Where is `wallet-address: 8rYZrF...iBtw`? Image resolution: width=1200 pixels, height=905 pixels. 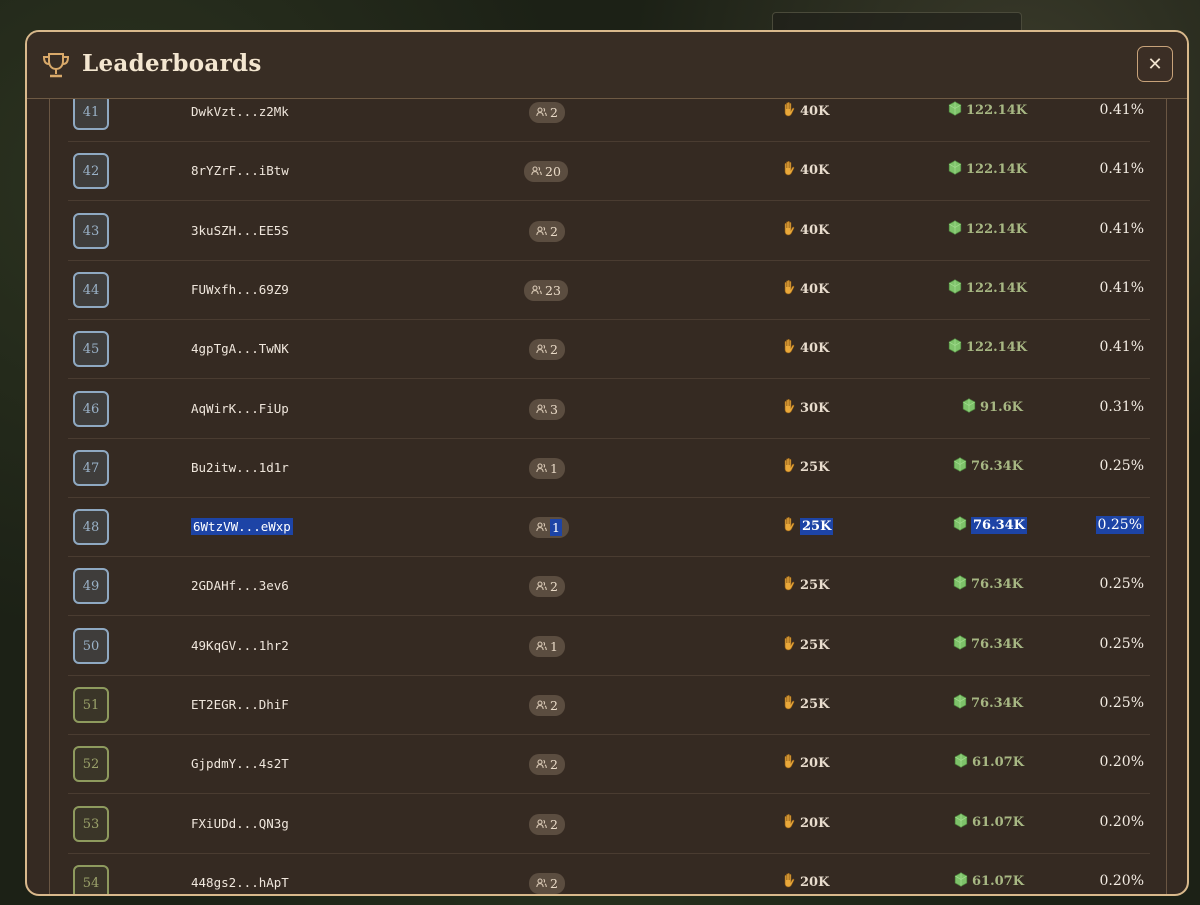
wallet-address: 8rYZrF...iBtw is located at coordinates (240, 170).